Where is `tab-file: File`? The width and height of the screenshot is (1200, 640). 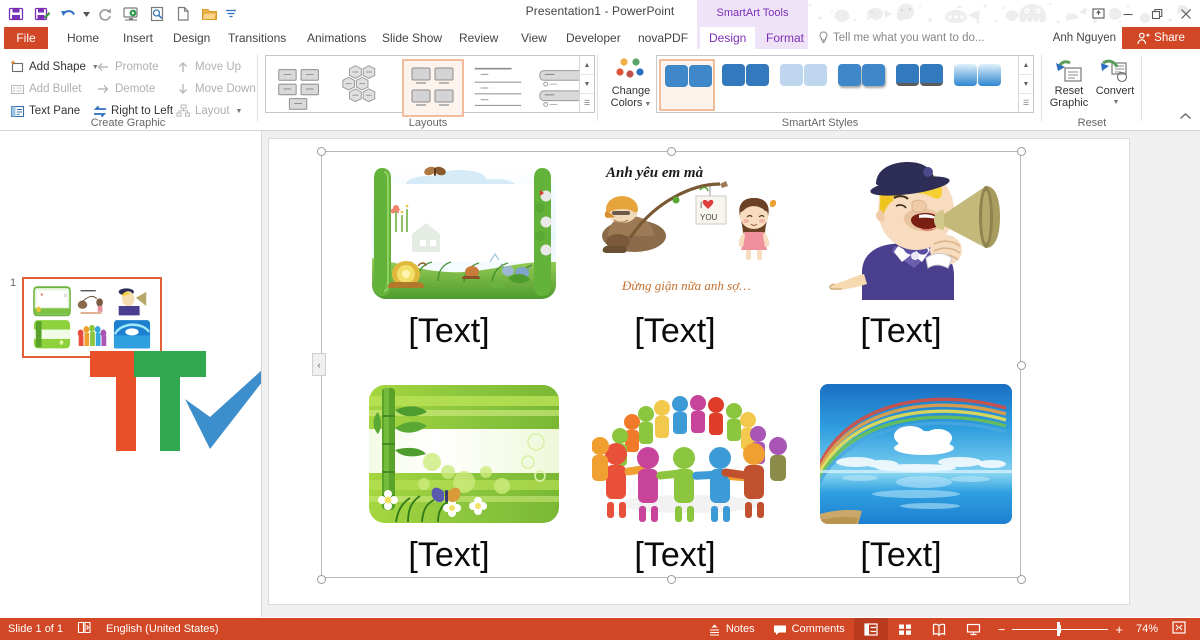
tab-file: File is located at coordinates (26, 38).